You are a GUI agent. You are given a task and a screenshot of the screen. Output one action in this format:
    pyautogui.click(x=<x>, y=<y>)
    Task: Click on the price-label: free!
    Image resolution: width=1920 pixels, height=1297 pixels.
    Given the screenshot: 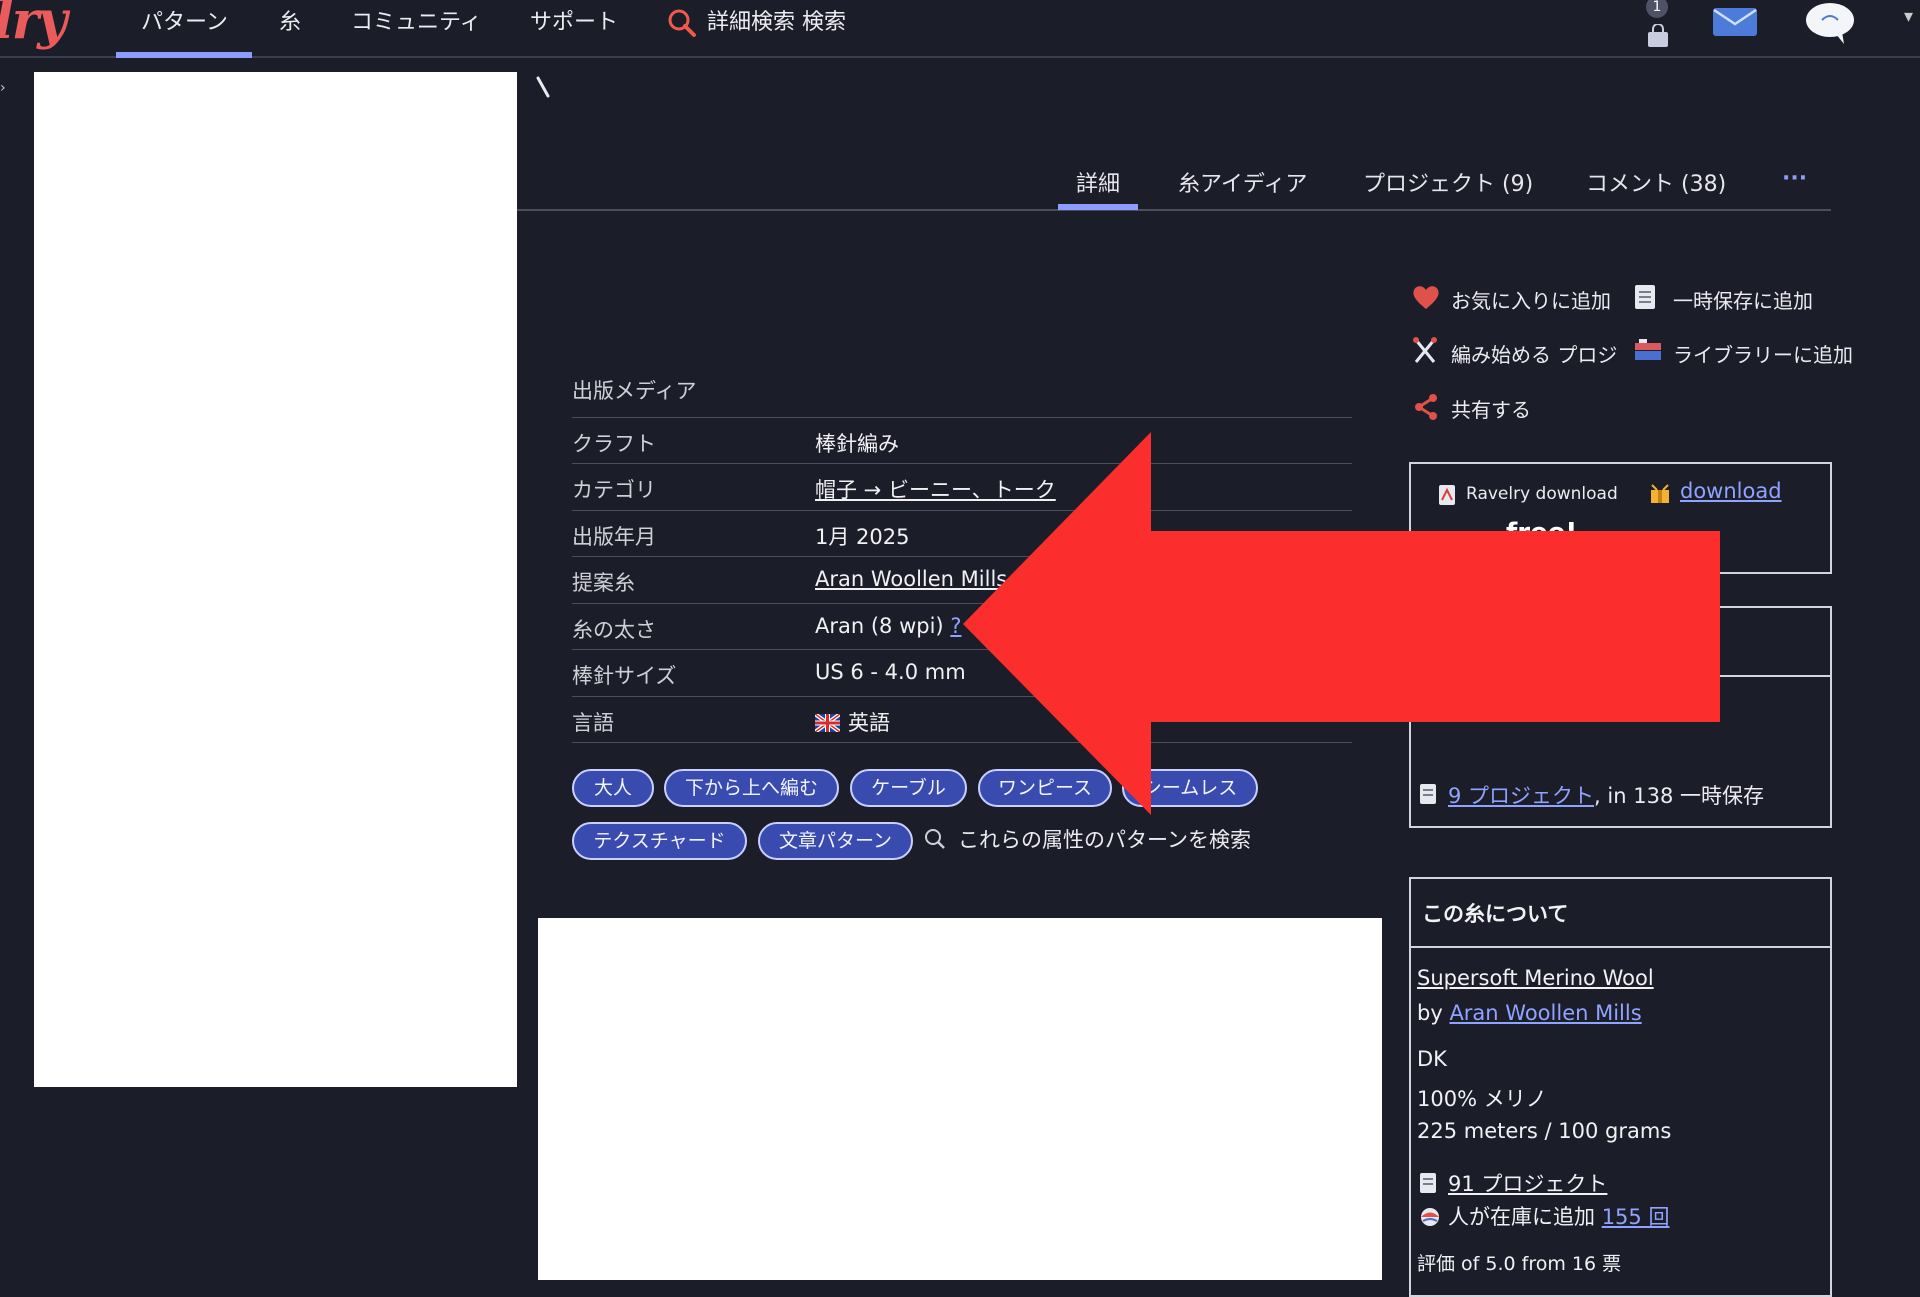 What is the action you would take?
    pyautogui.click(x=1542, y=528)
    